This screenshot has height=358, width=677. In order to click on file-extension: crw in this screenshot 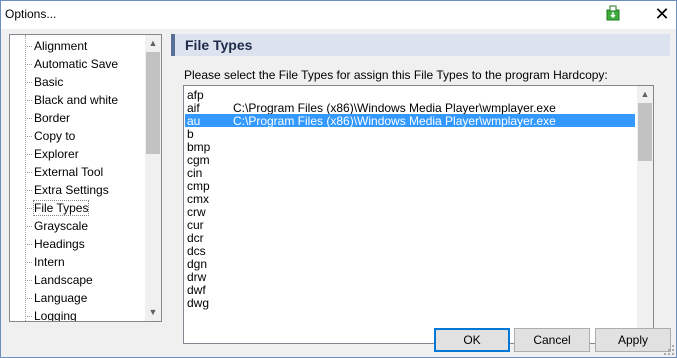, I will do `click(196, 212)`.